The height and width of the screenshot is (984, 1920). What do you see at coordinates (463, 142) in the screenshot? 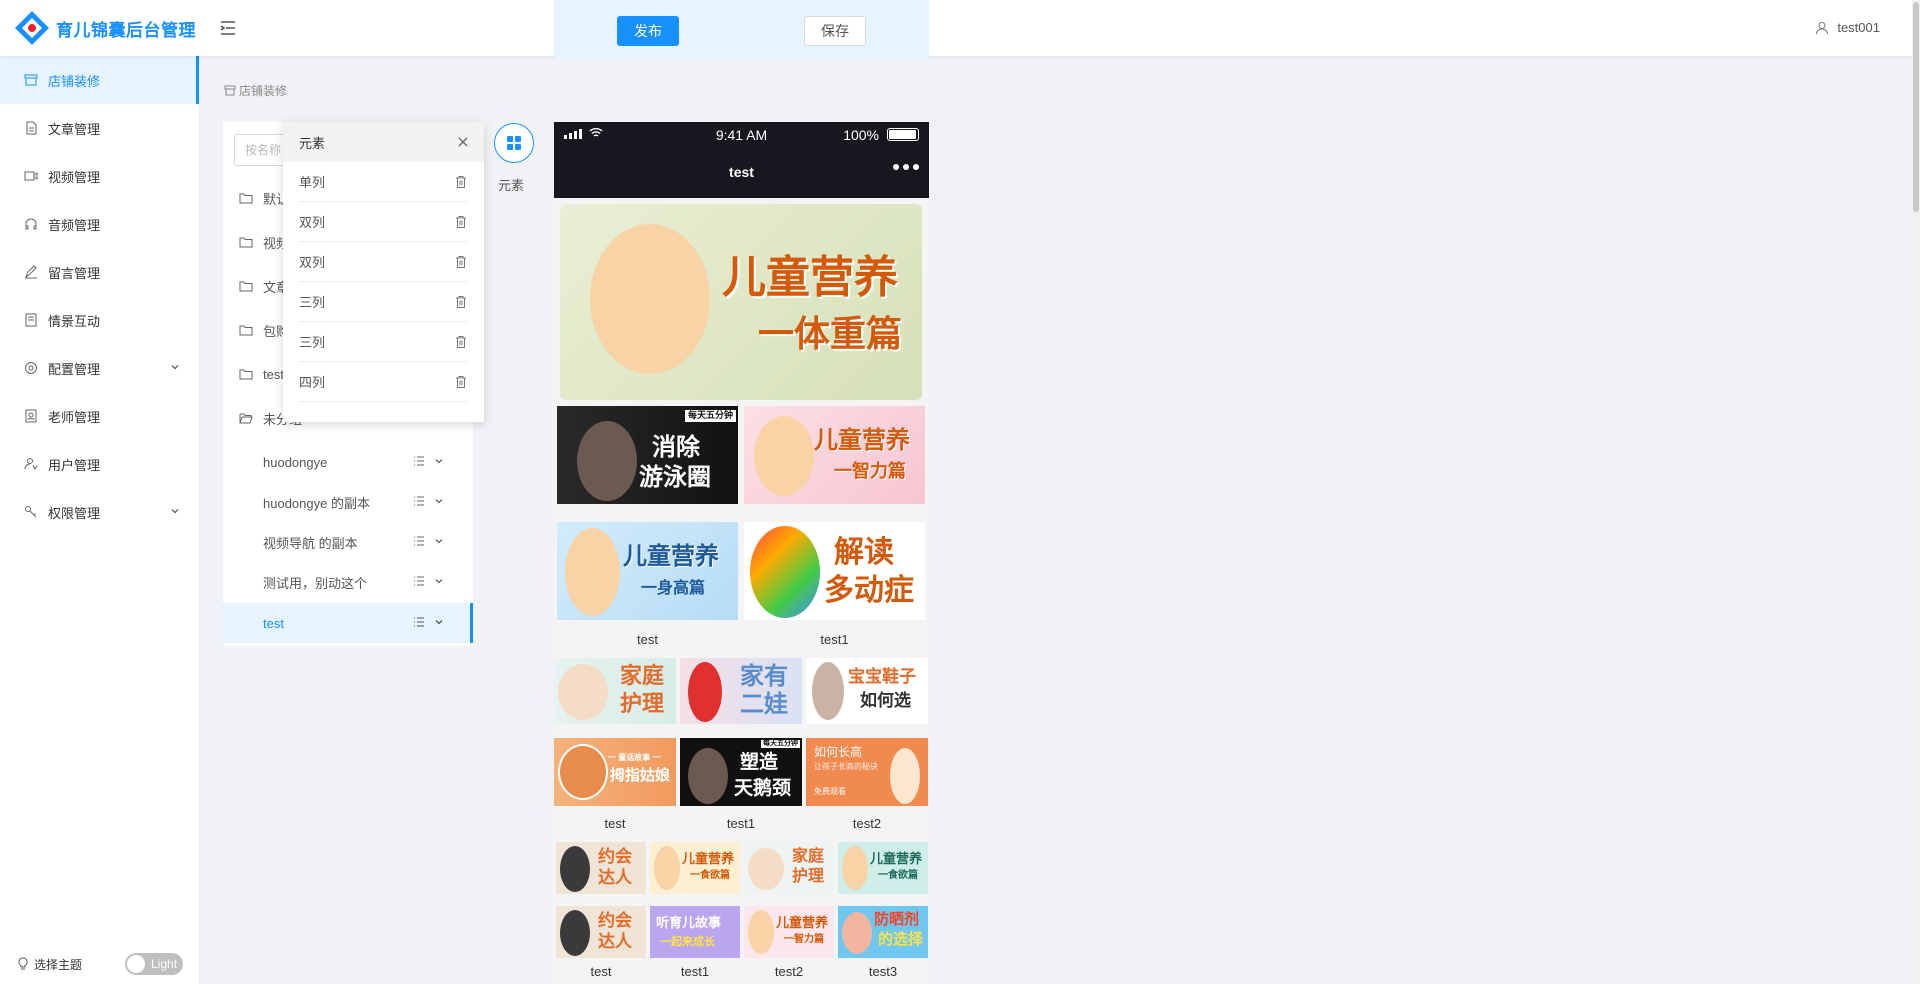
I see `close-icon` at bounding box center [463, 142].